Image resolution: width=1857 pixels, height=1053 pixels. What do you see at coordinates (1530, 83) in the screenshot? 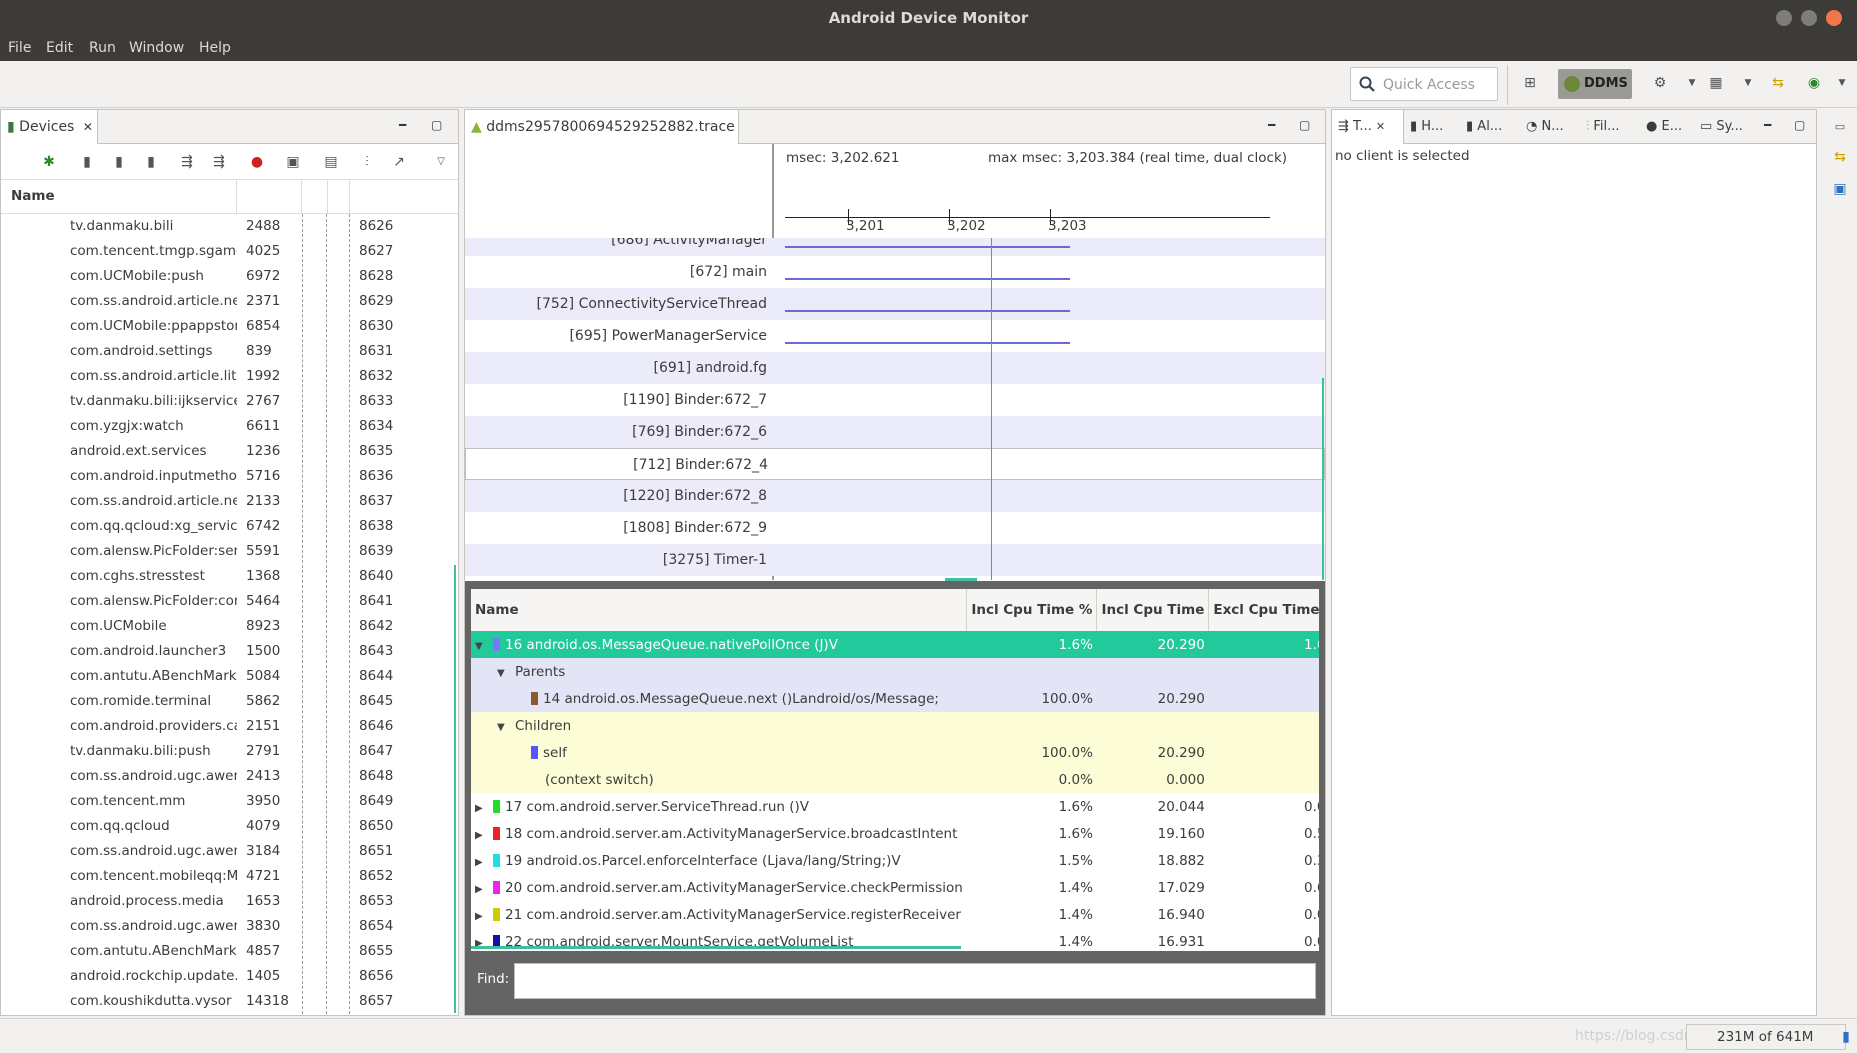
I see `open-perspective-icon: ⊞` at bounding box center [1530, 83].